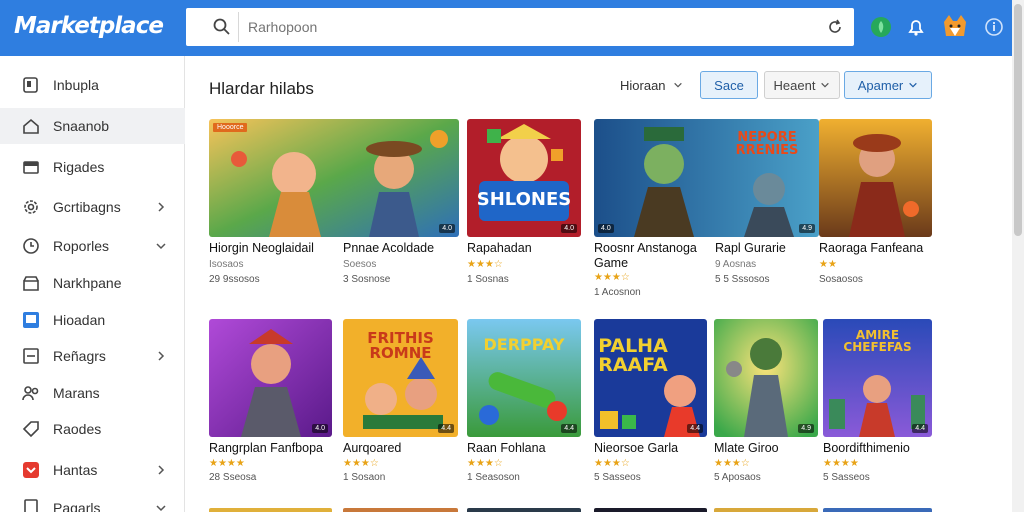 The image size is (1024, 512). Describe the element at coordinates (31, 246) in the screenshot. I see `clock-icon` at that location.